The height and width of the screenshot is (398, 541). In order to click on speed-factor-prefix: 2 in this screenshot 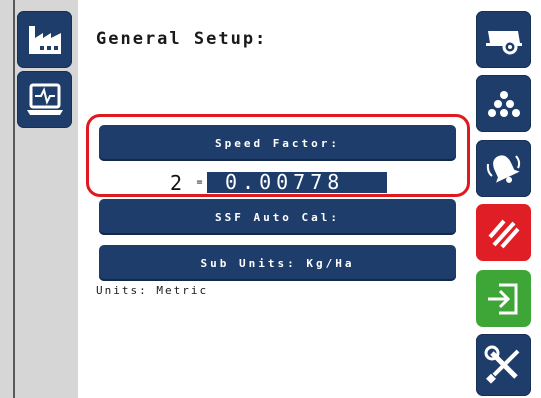, I will do `click(177, 182)`.